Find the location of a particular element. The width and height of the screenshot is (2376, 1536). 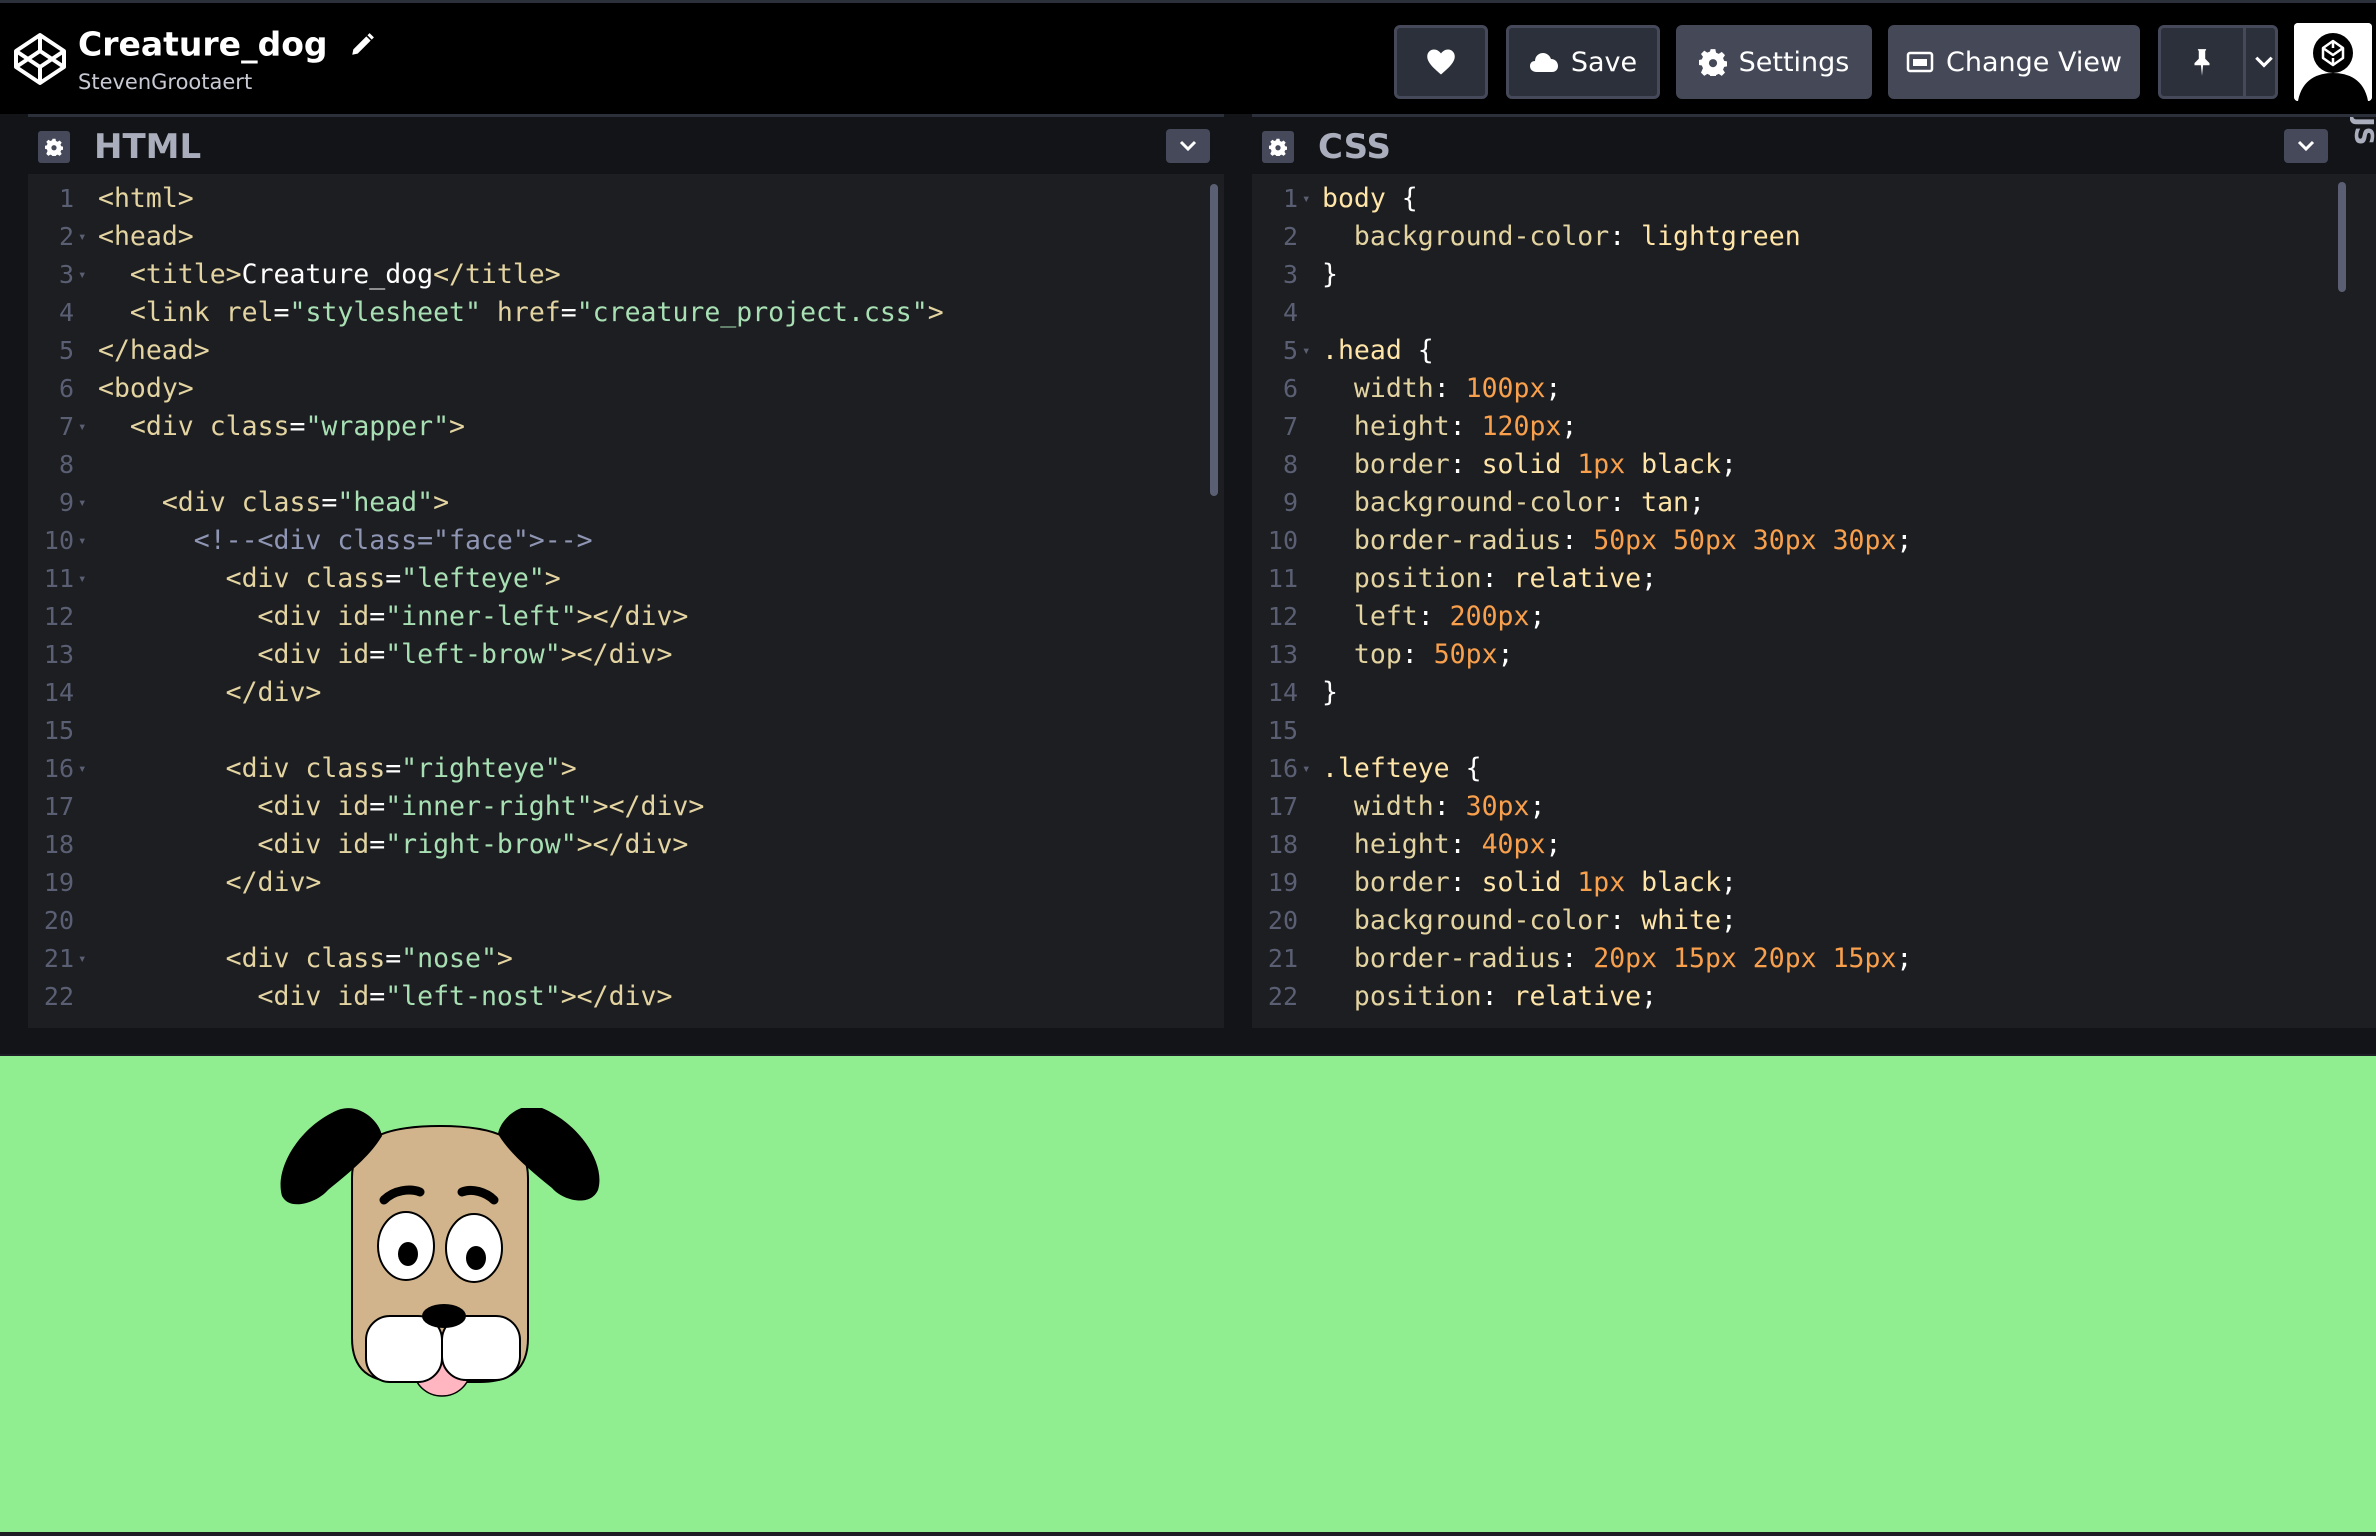

html-code-line: 6 <body> is located at coordinates (626, 389).